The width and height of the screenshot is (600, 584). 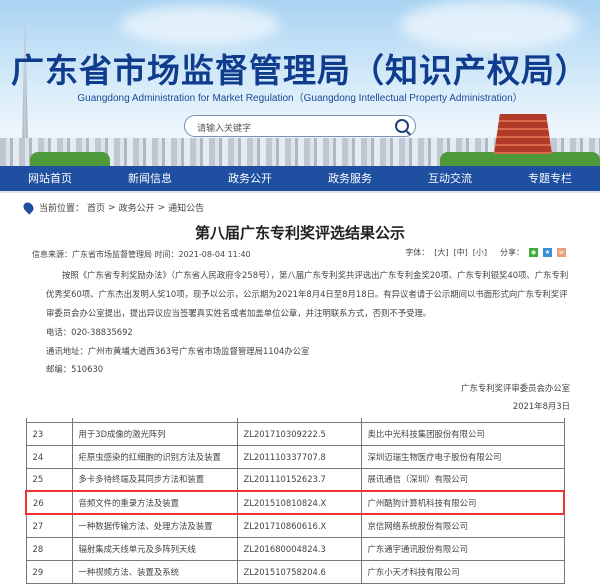 What do you see at coordinates (402, 126) in the screenshot?
I see `search-icon` at bounding box center [402, 126].